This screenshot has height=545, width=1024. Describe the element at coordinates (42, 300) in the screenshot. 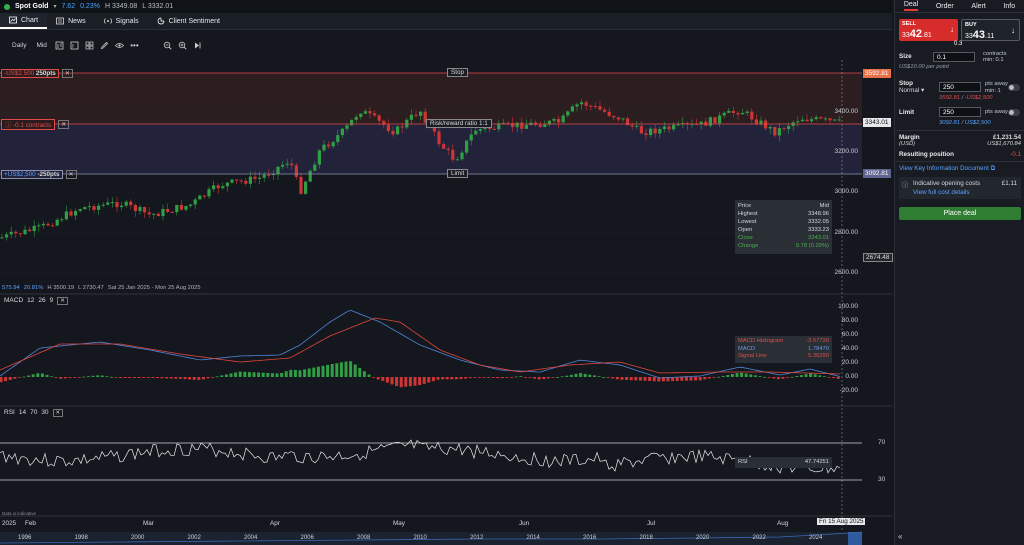

I see `macd-param: 26` at that location.